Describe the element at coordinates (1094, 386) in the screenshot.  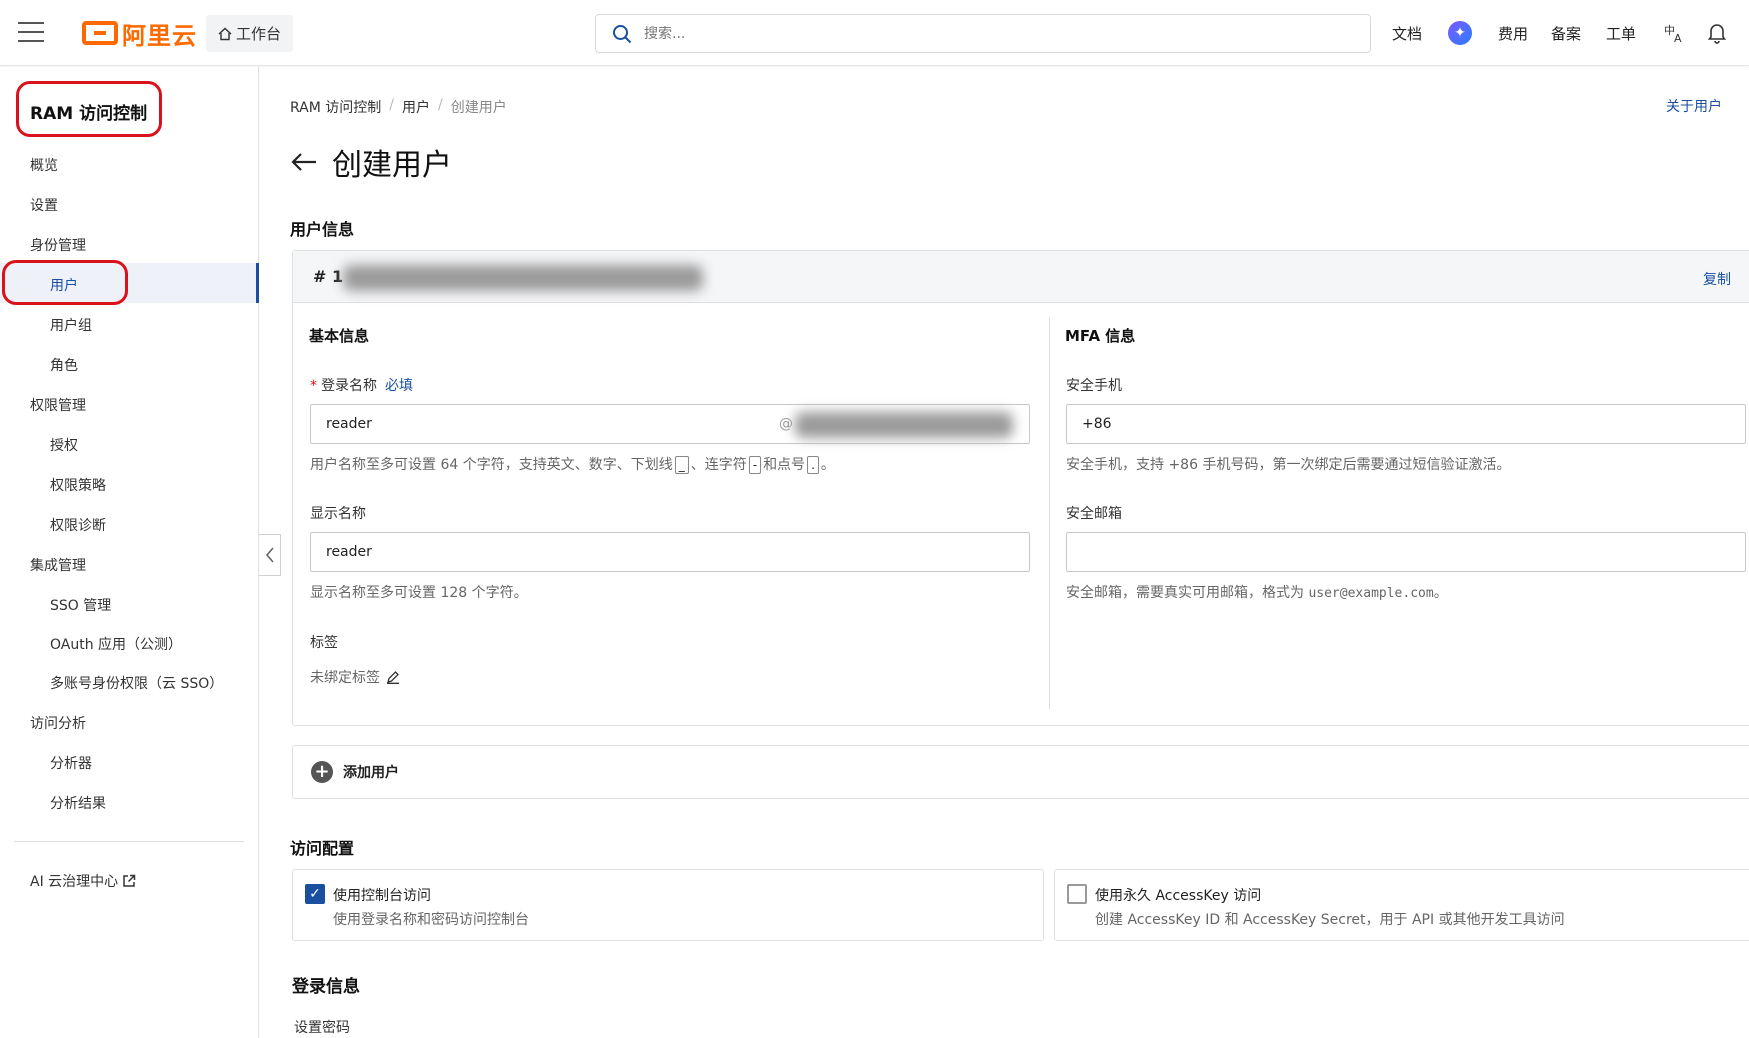
I see `phone-label: 安全手机` at that location.